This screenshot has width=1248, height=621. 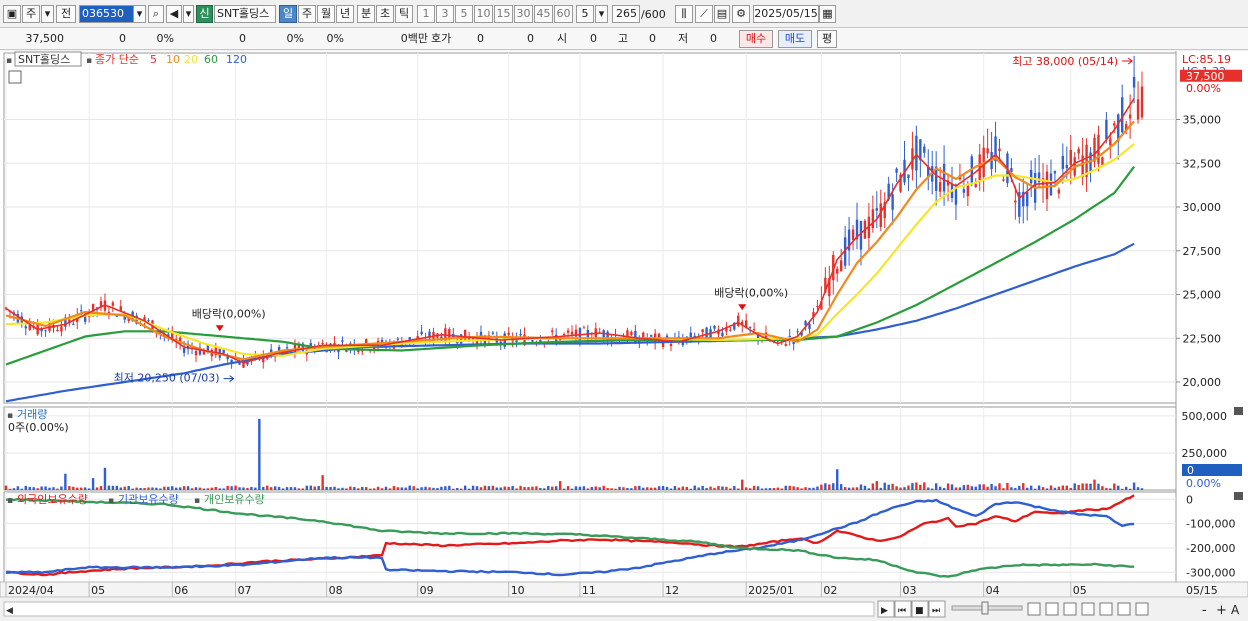 What do you see at coordinates (204, 14) in the screenshot?
I see `new-button: 신` at bounding box center [204, 14].